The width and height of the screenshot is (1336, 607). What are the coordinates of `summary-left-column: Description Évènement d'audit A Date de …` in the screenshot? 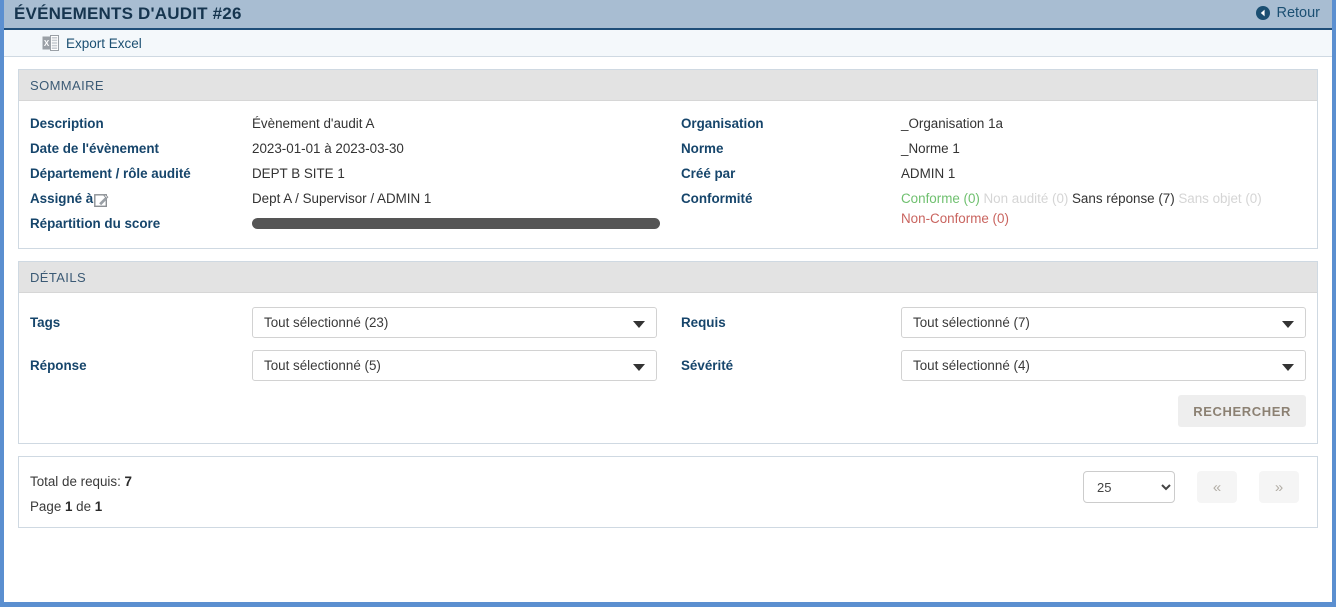 It's located at (343, 173).